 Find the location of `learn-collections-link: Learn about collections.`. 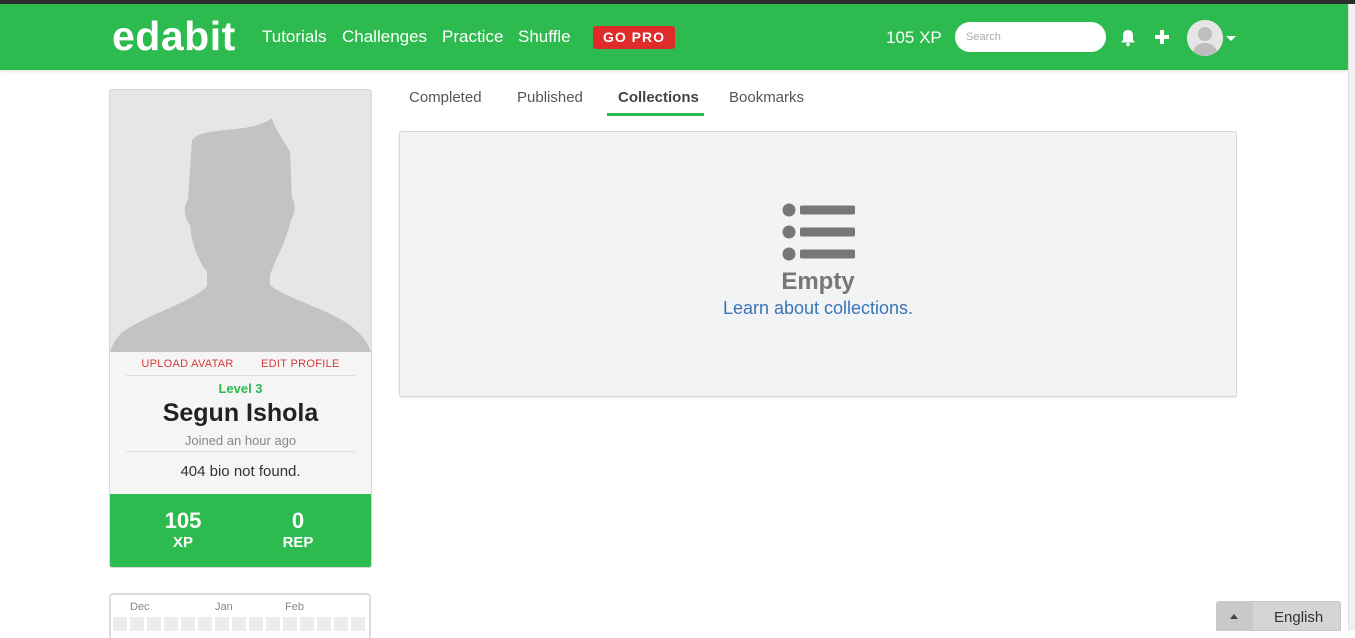

learn-collections-link: Learn about collections. is located at coordinates (818, 308).